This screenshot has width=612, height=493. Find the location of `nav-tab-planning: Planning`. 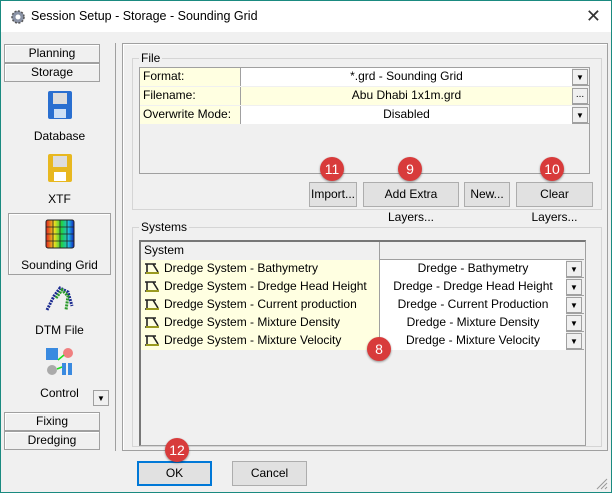

nav-tab-planning: Planning is located at coordinates (52, 53).